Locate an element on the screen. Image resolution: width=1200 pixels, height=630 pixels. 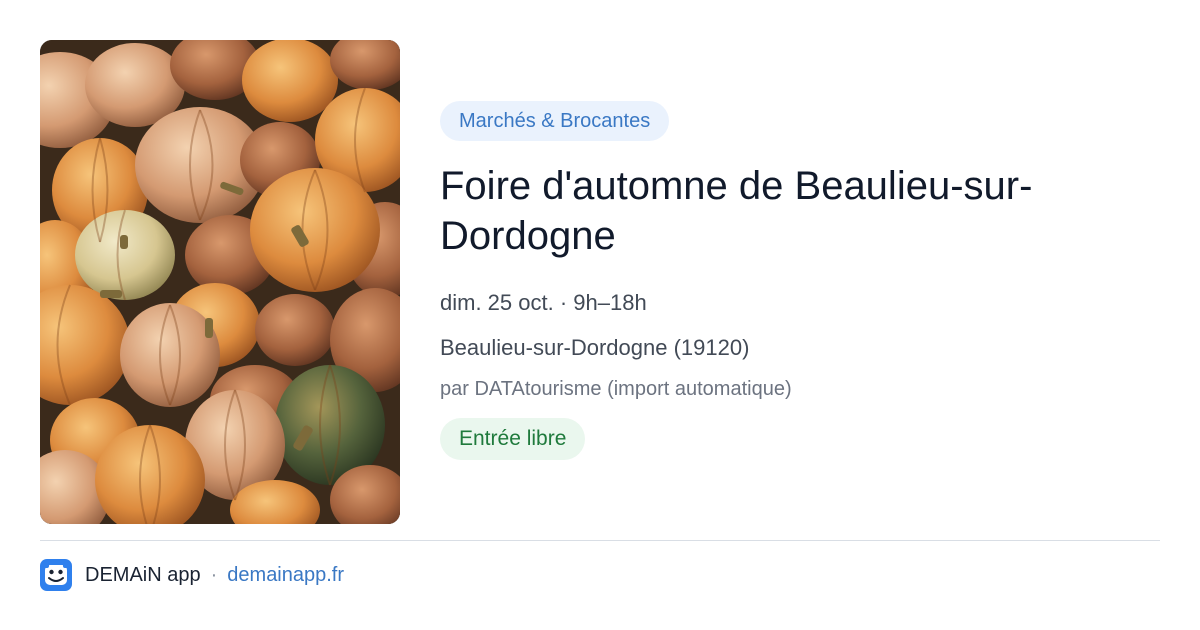
event-date: dim. 25 oct. · 9h–18h is located at coordinates (543, 302).